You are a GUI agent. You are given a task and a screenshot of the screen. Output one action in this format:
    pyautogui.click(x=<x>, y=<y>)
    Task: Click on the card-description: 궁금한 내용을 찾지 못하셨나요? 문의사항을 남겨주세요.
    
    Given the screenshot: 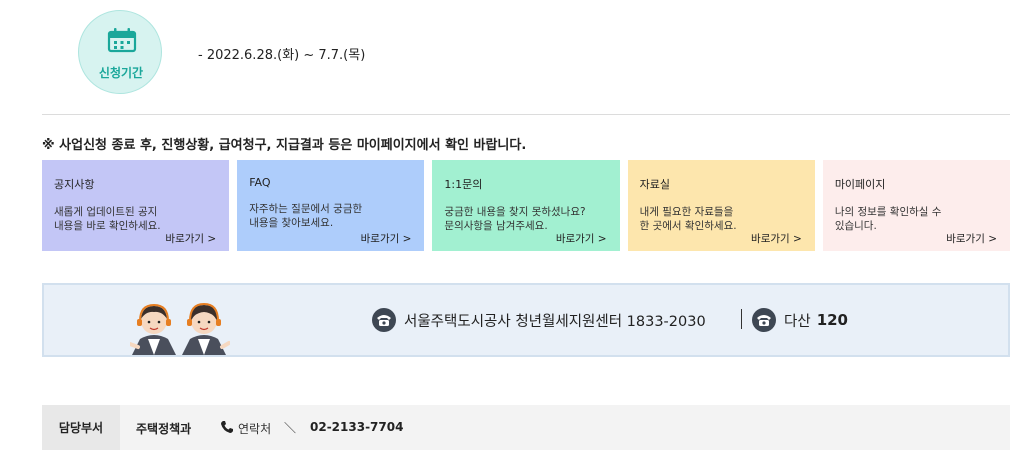 What is the action you would take?
    pyautogui.click(x=515, y=219)
    